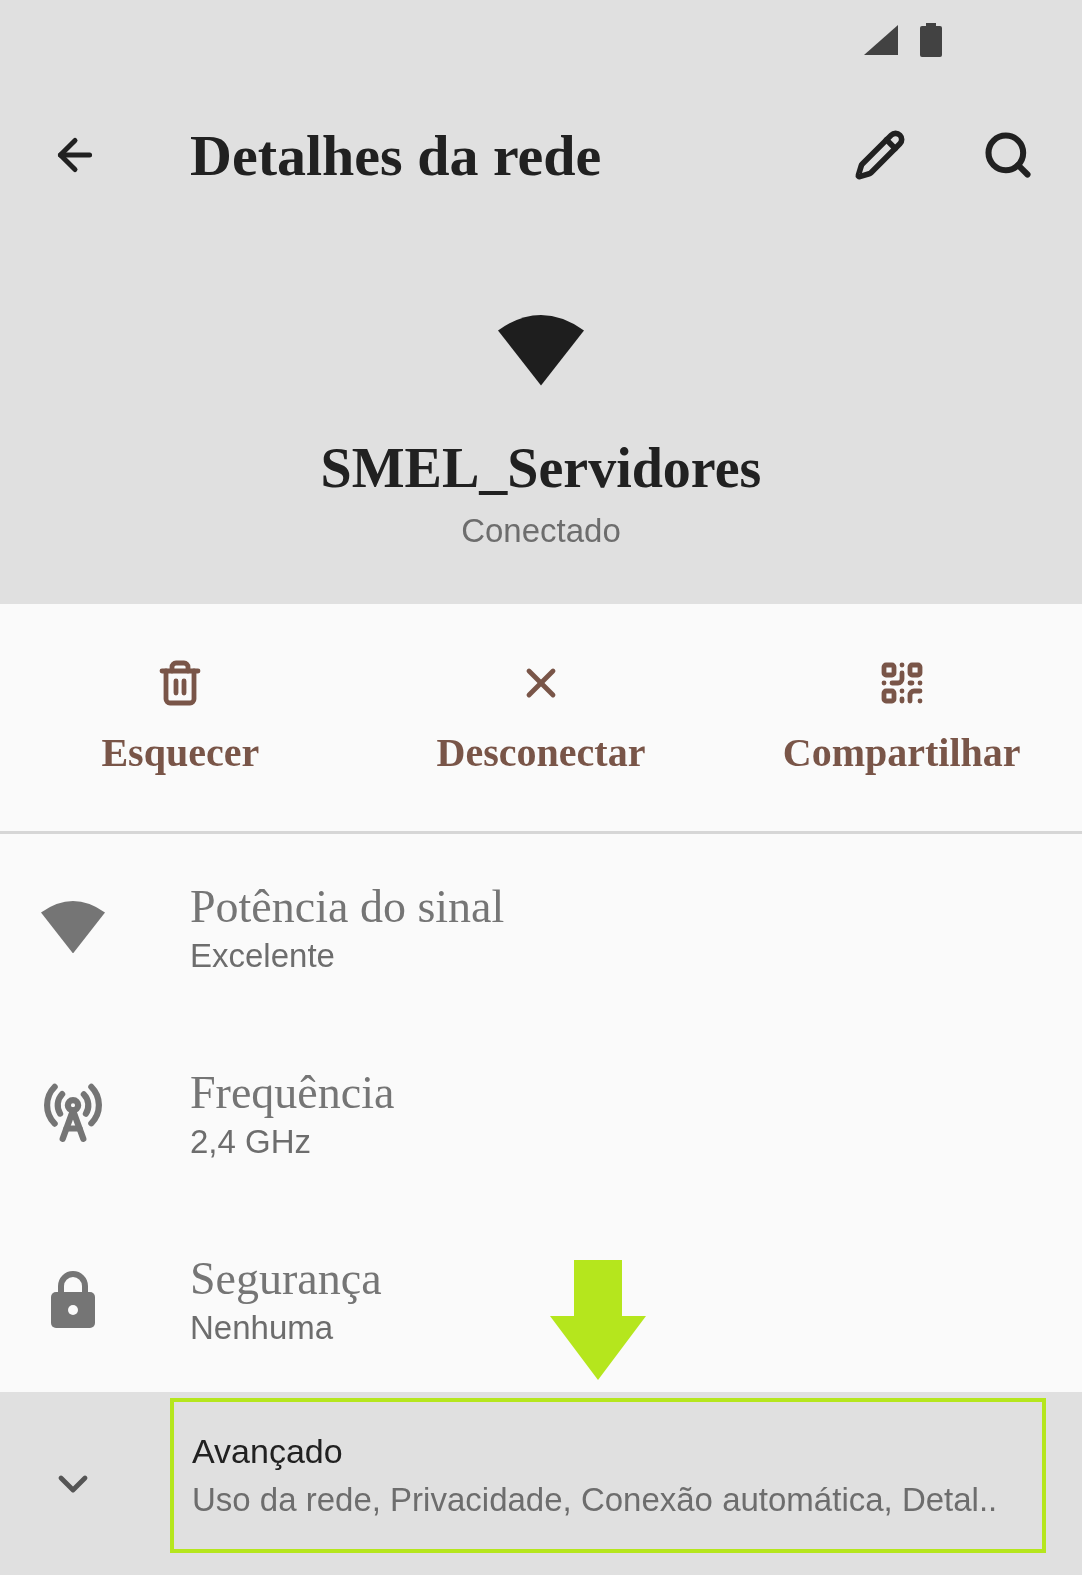 This screenshot has height=1575, width=1082. What do you see at coordinates (541, 530) in the screenshot?
I see `connection-status: Conectado` at bounding box center [541, 530].